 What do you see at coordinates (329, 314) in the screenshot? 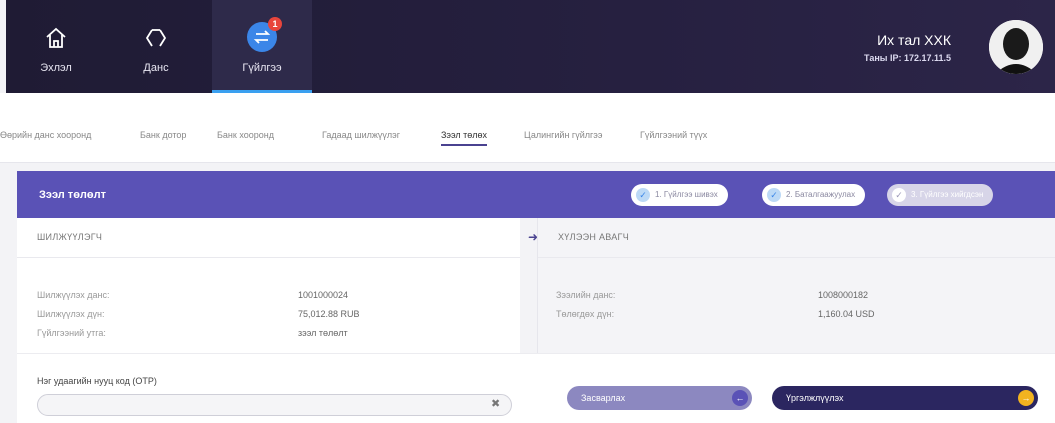
I see `sender-amount-value: 75,012.88 RUB` at bounding box center [329, 314].